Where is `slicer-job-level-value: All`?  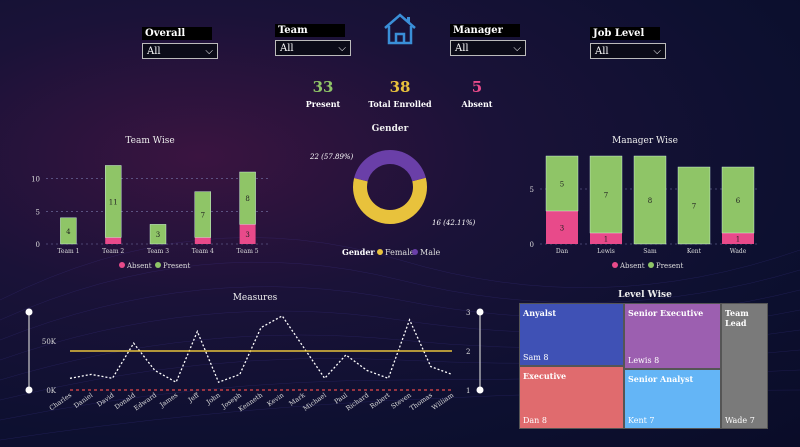
slicer-job-level-value: All is located at coordinates (602, 51).